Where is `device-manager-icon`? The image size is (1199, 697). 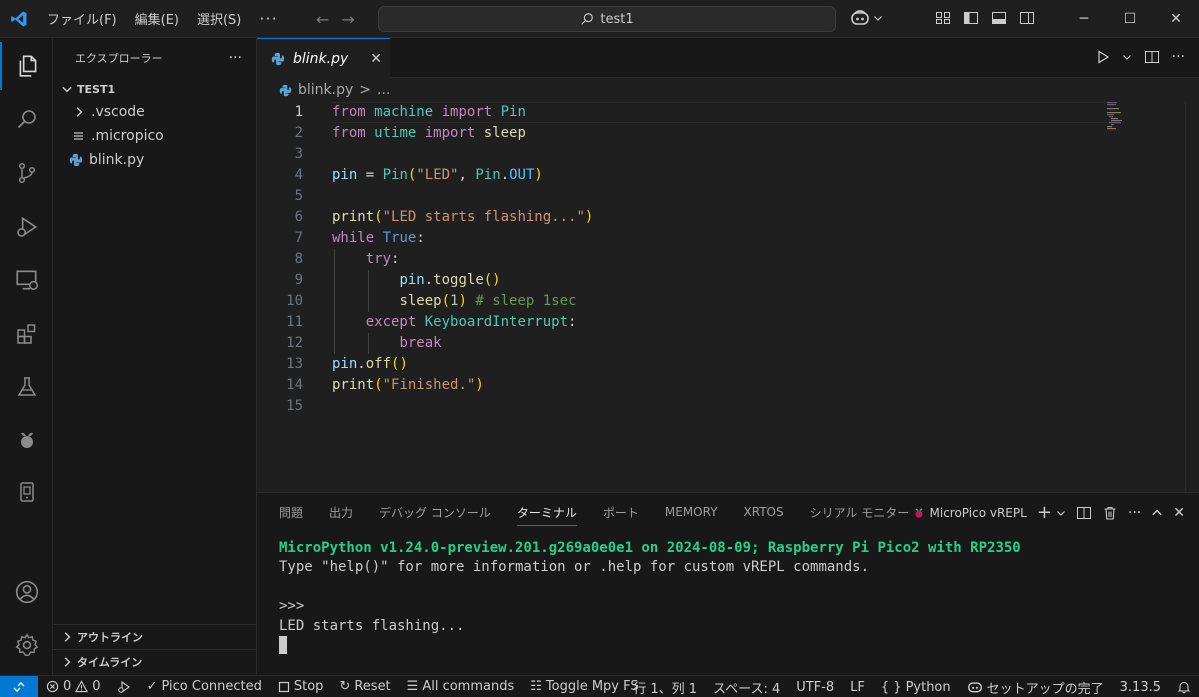 device-manager-icon is located at coordinates (26, 492).